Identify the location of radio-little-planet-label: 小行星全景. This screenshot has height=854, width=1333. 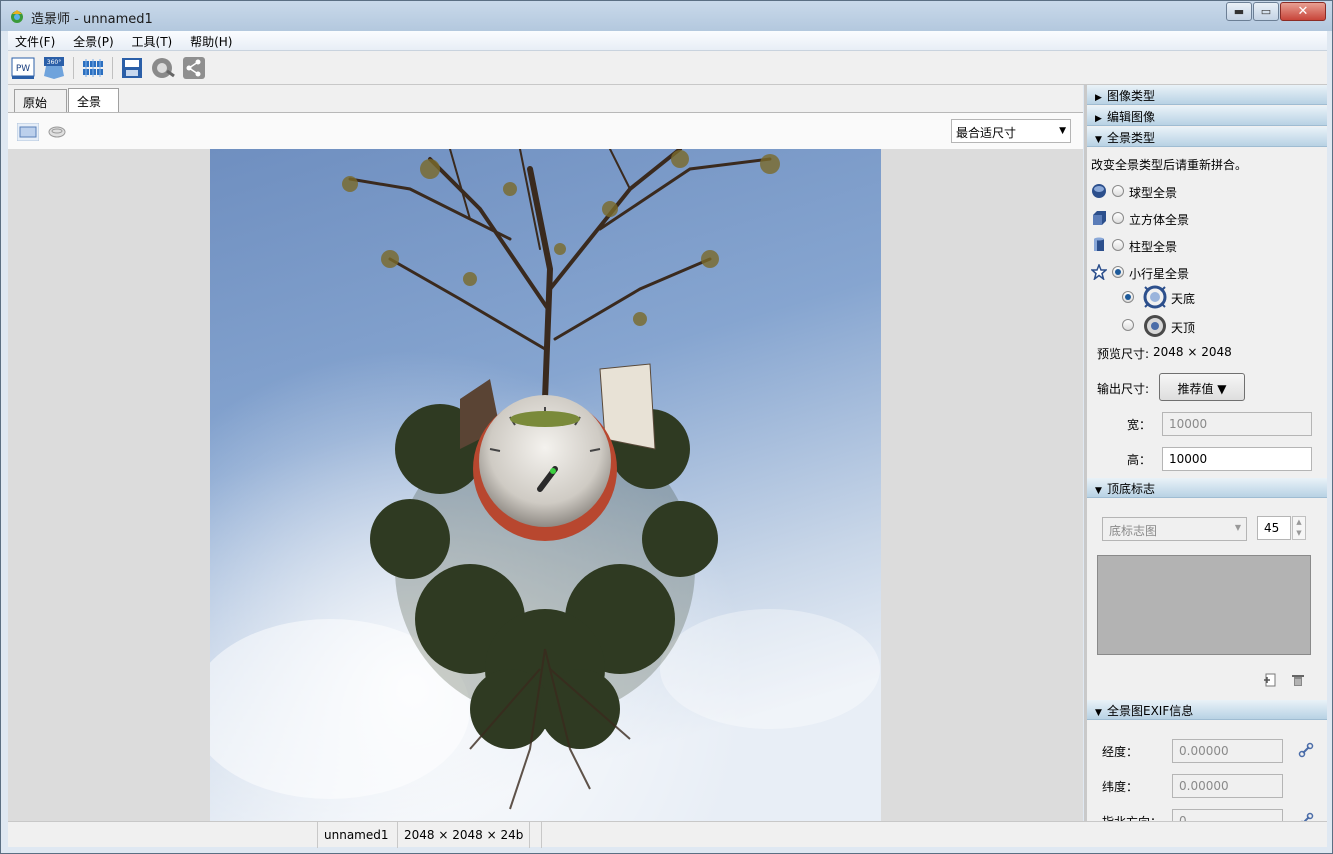
(1159, 274).